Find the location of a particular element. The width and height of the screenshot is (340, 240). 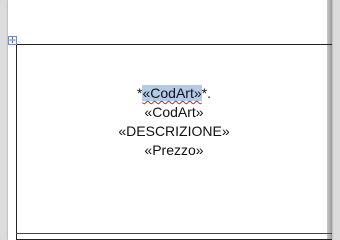

barcode-suffix: *. is located at coordinates (206, 93).